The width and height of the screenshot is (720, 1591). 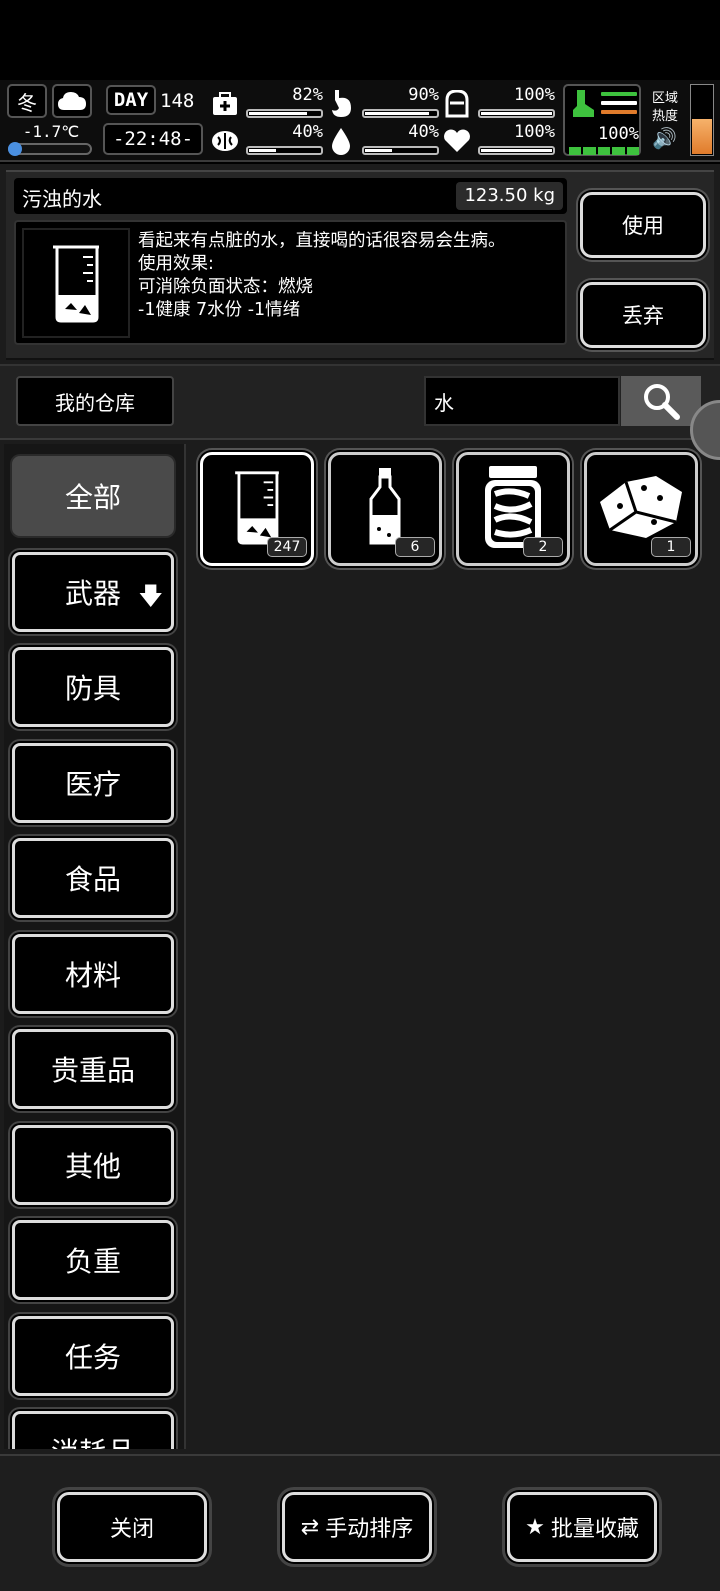 I want to click on category-tab: 任务, so click(x=93, y=1355).